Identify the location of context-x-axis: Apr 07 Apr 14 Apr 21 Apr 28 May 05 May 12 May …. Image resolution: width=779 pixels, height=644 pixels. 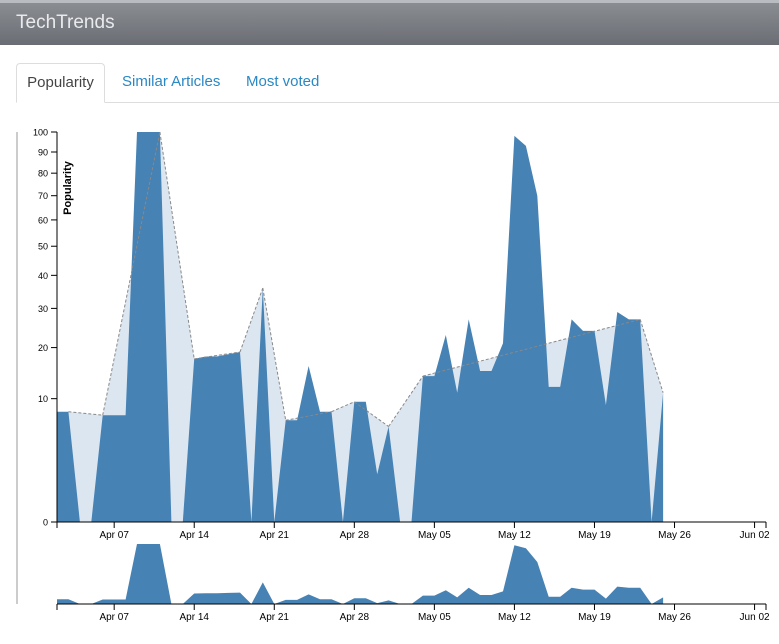
(413, 613).